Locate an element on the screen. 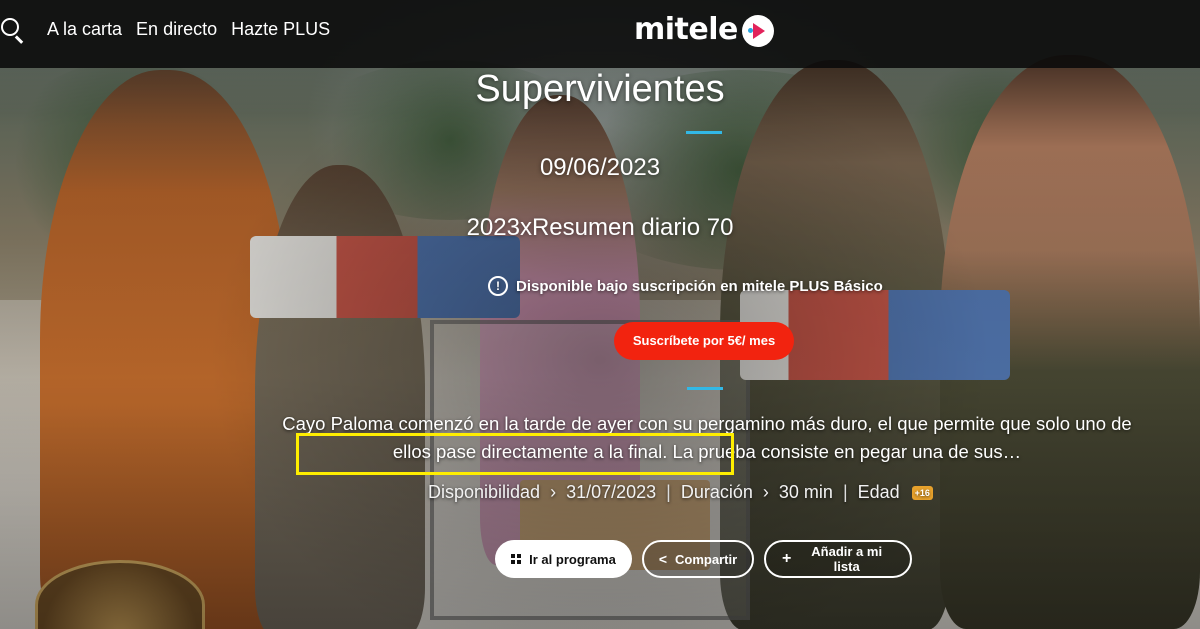 The image size is (1200, 629). search-icon-ring is located at coordinates (10, 27).